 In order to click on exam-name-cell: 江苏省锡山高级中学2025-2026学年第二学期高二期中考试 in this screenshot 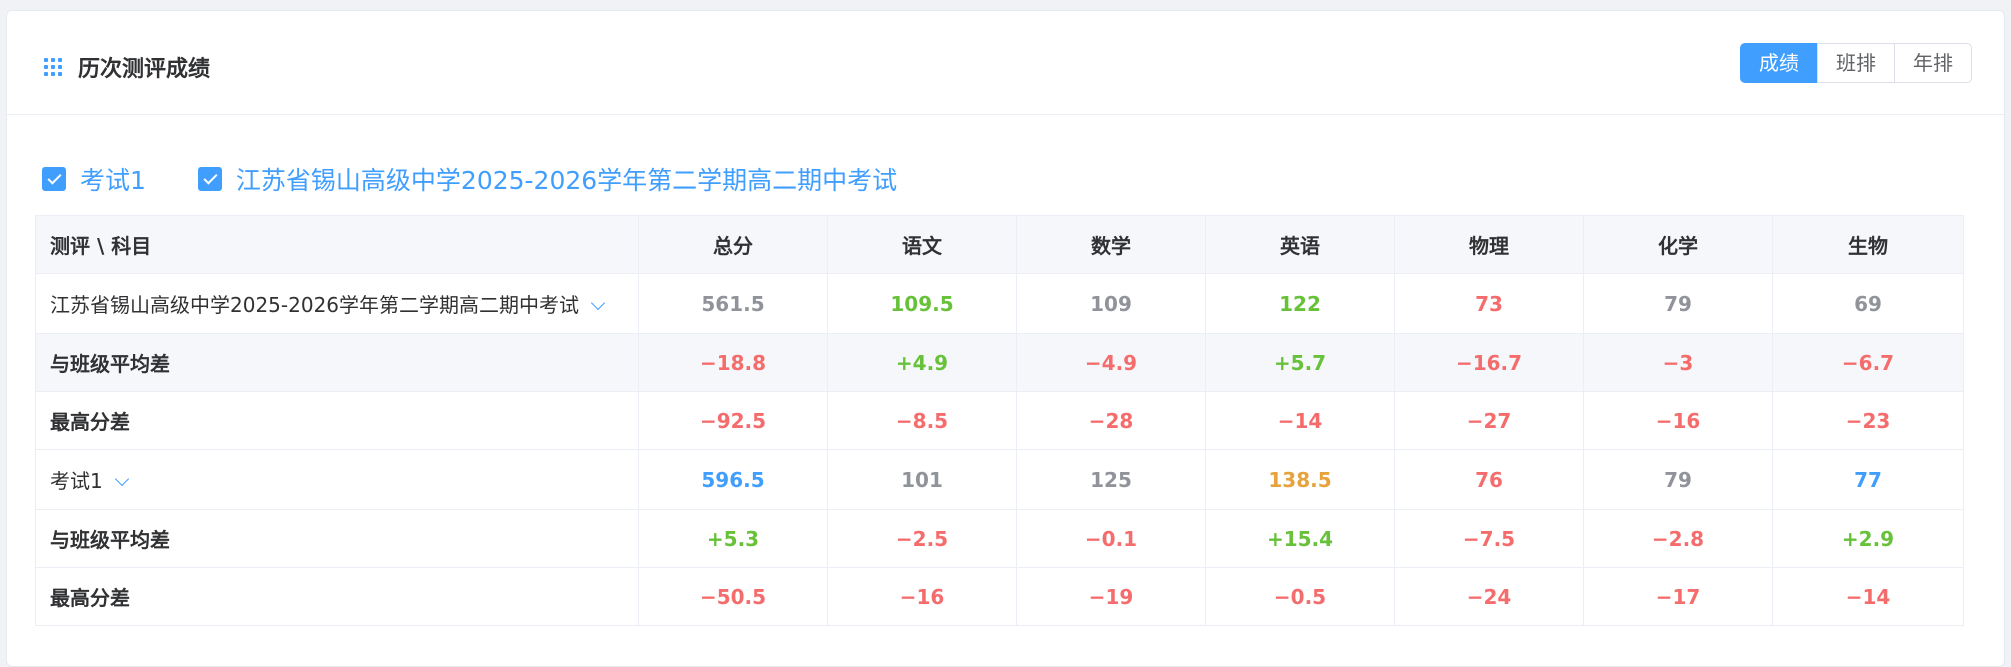, I will do `click(337, 303)`.